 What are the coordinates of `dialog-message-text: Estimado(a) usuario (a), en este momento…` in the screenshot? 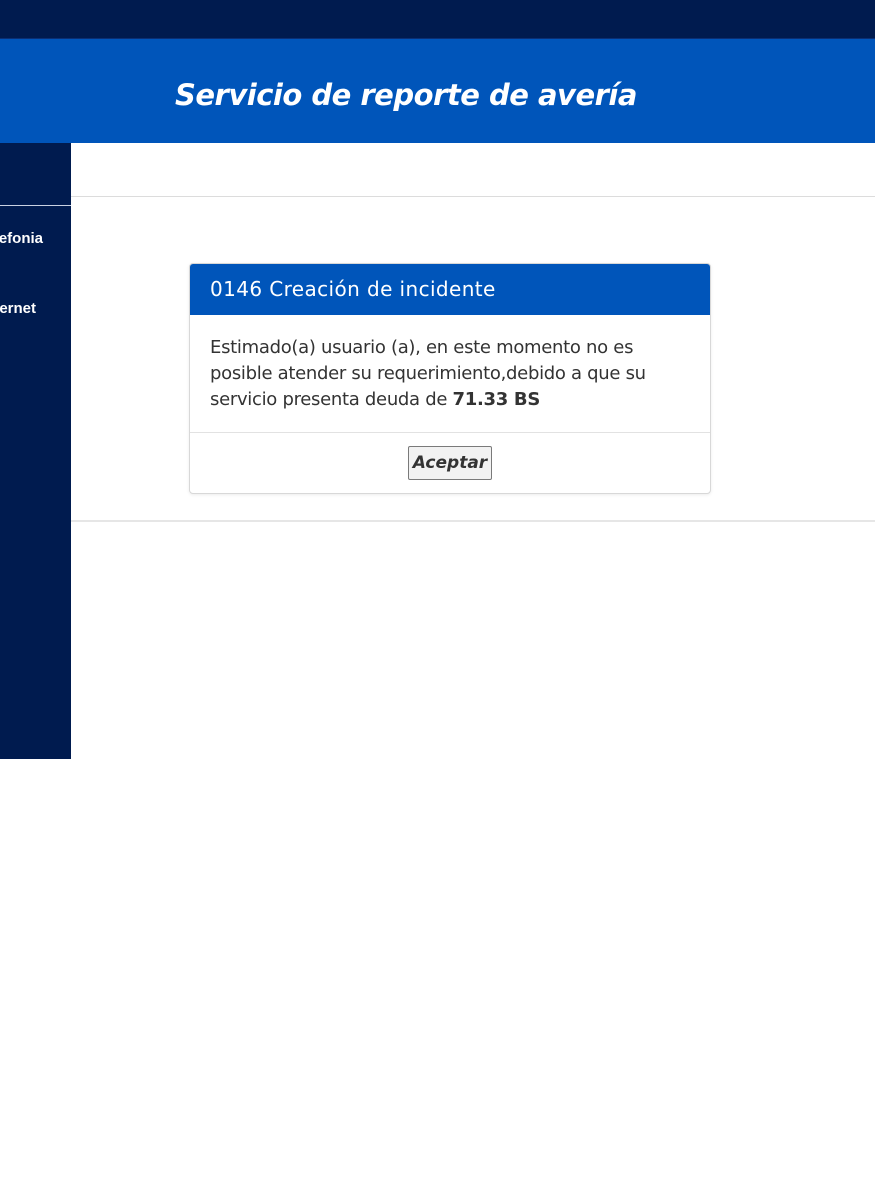 It's located at (428, 373).